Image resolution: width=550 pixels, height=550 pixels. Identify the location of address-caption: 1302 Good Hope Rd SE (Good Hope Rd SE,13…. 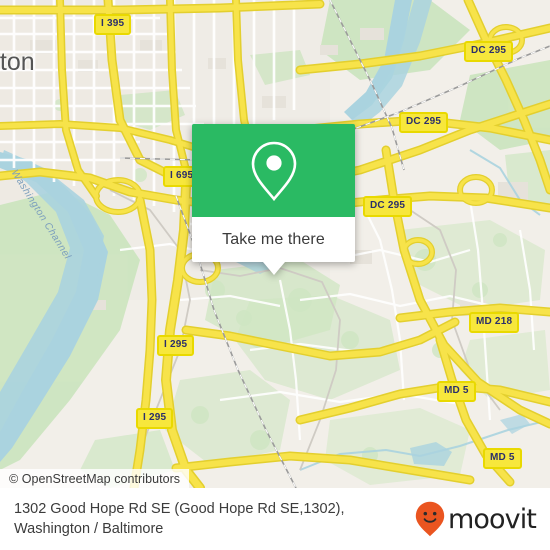
(214, 519).